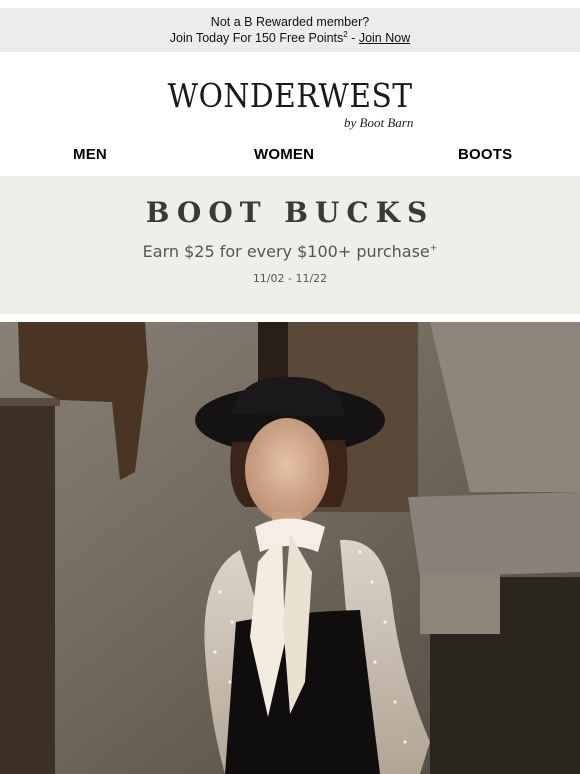 This screenshot has width=580, height=774. What do you see at coordinates (379, 122) in the screenshot?
I see `logo-byline: by Boot Barn` at bounding box center [379, 122].